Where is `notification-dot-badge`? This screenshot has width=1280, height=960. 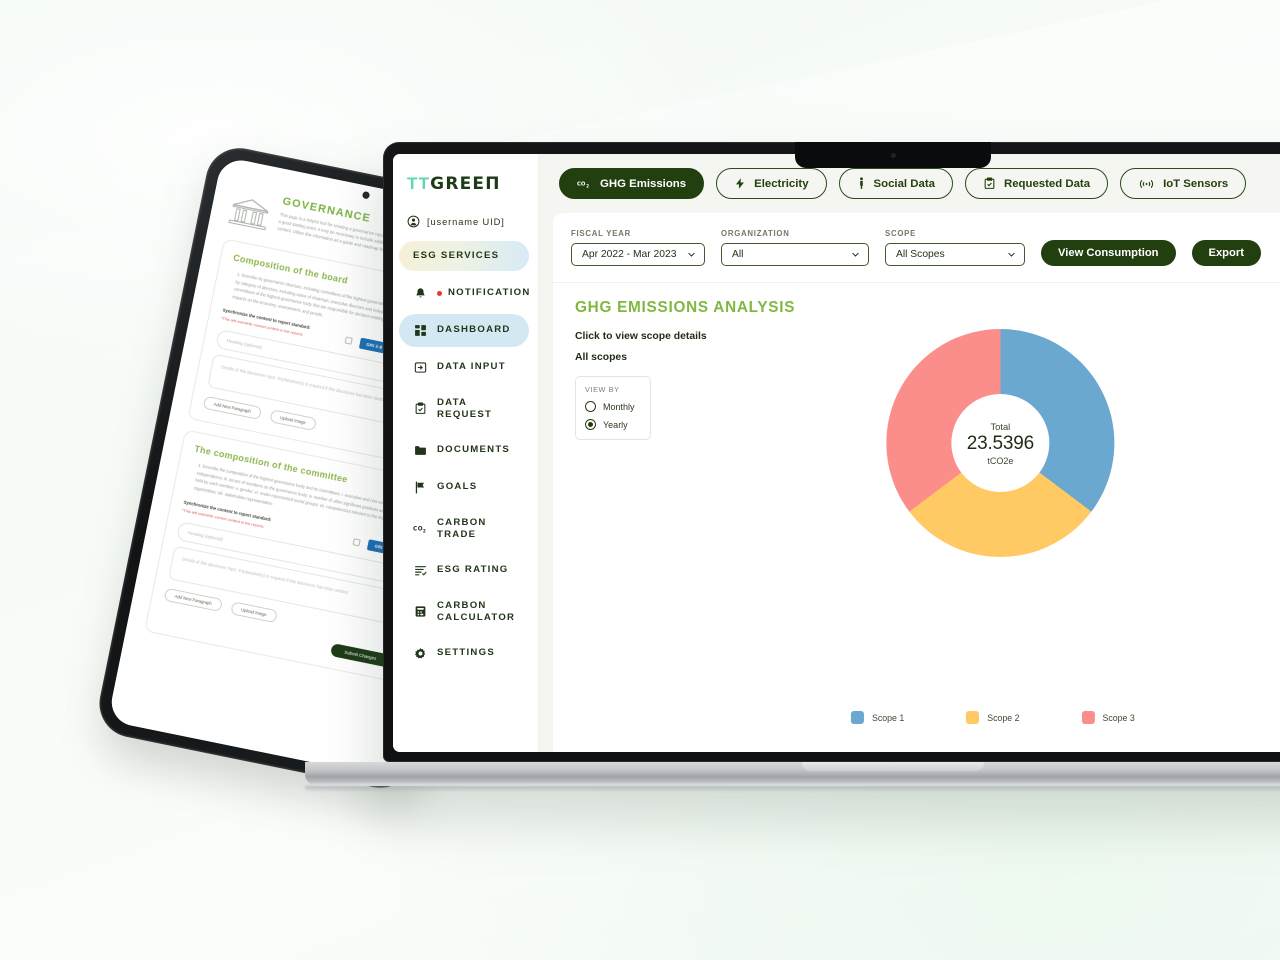 notification-dot-badge is located at coordinates (439, 293).